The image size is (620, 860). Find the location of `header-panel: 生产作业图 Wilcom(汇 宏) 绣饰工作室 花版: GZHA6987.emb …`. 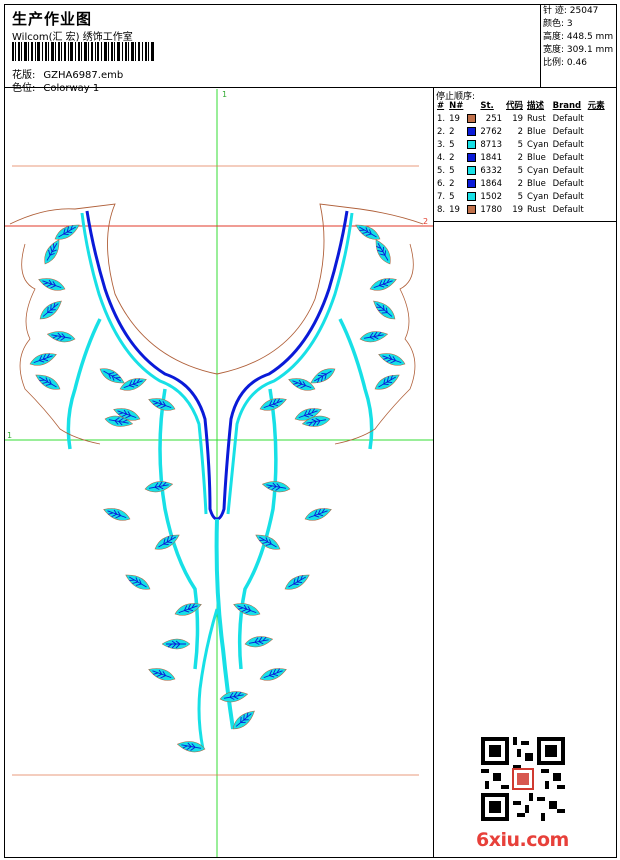

header-panel: 生产作业图 Wilcom(汇 宏) 绣饰工作室 花版: GZHA6987.emb … is located at coordinates (272, 49).